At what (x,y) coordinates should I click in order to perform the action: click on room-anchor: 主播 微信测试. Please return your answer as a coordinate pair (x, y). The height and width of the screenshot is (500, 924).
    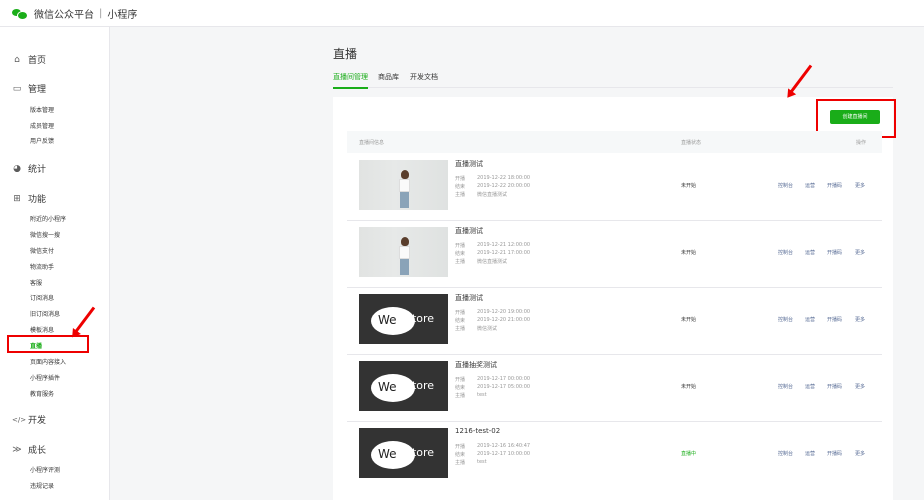
    Looking at the image, I should click on (476, 329).